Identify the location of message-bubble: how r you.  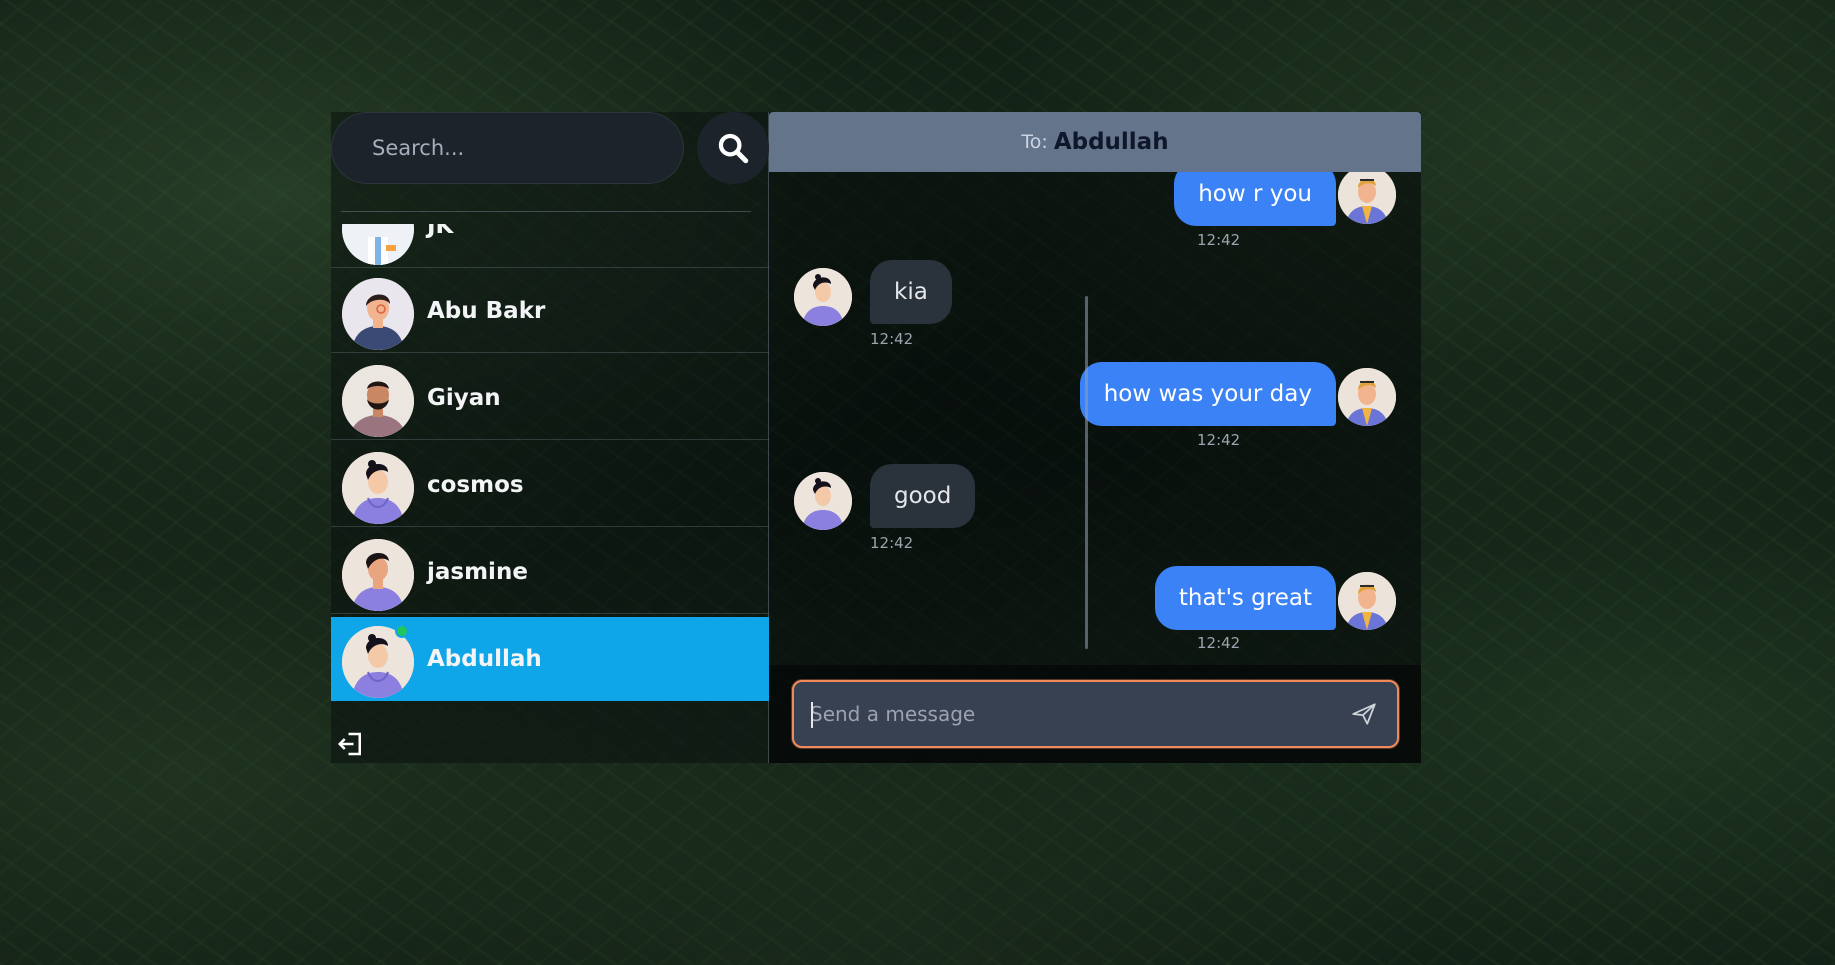
(1255, 199).